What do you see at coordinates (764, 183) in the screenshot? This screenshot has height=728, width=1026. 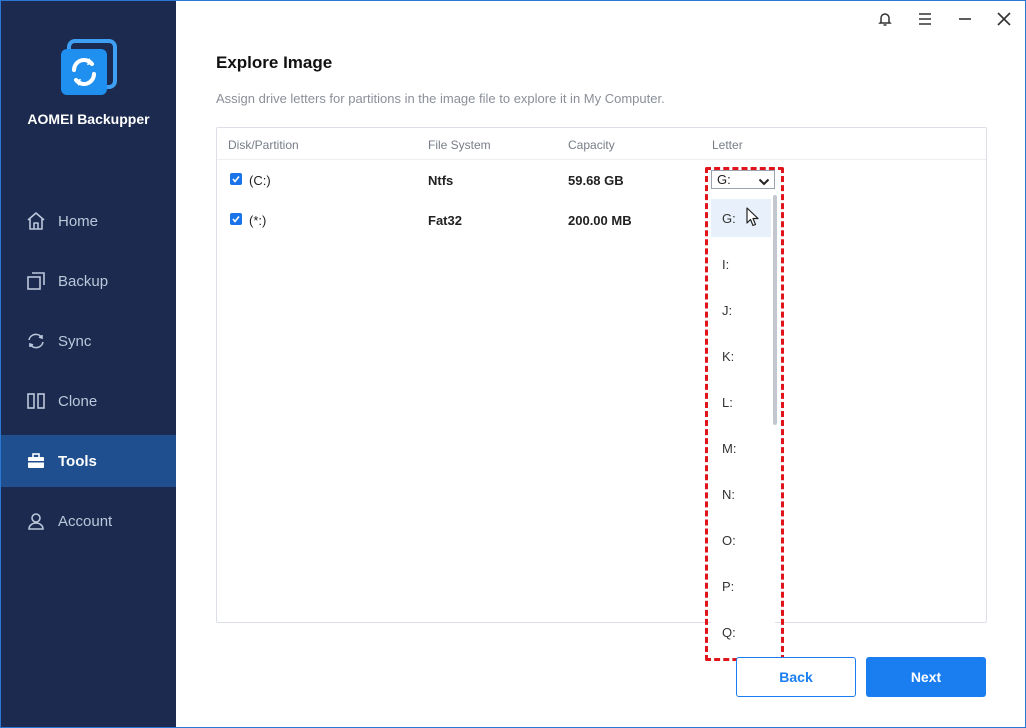 I see `chevron-down-icon` at bounding box center [764, 183].